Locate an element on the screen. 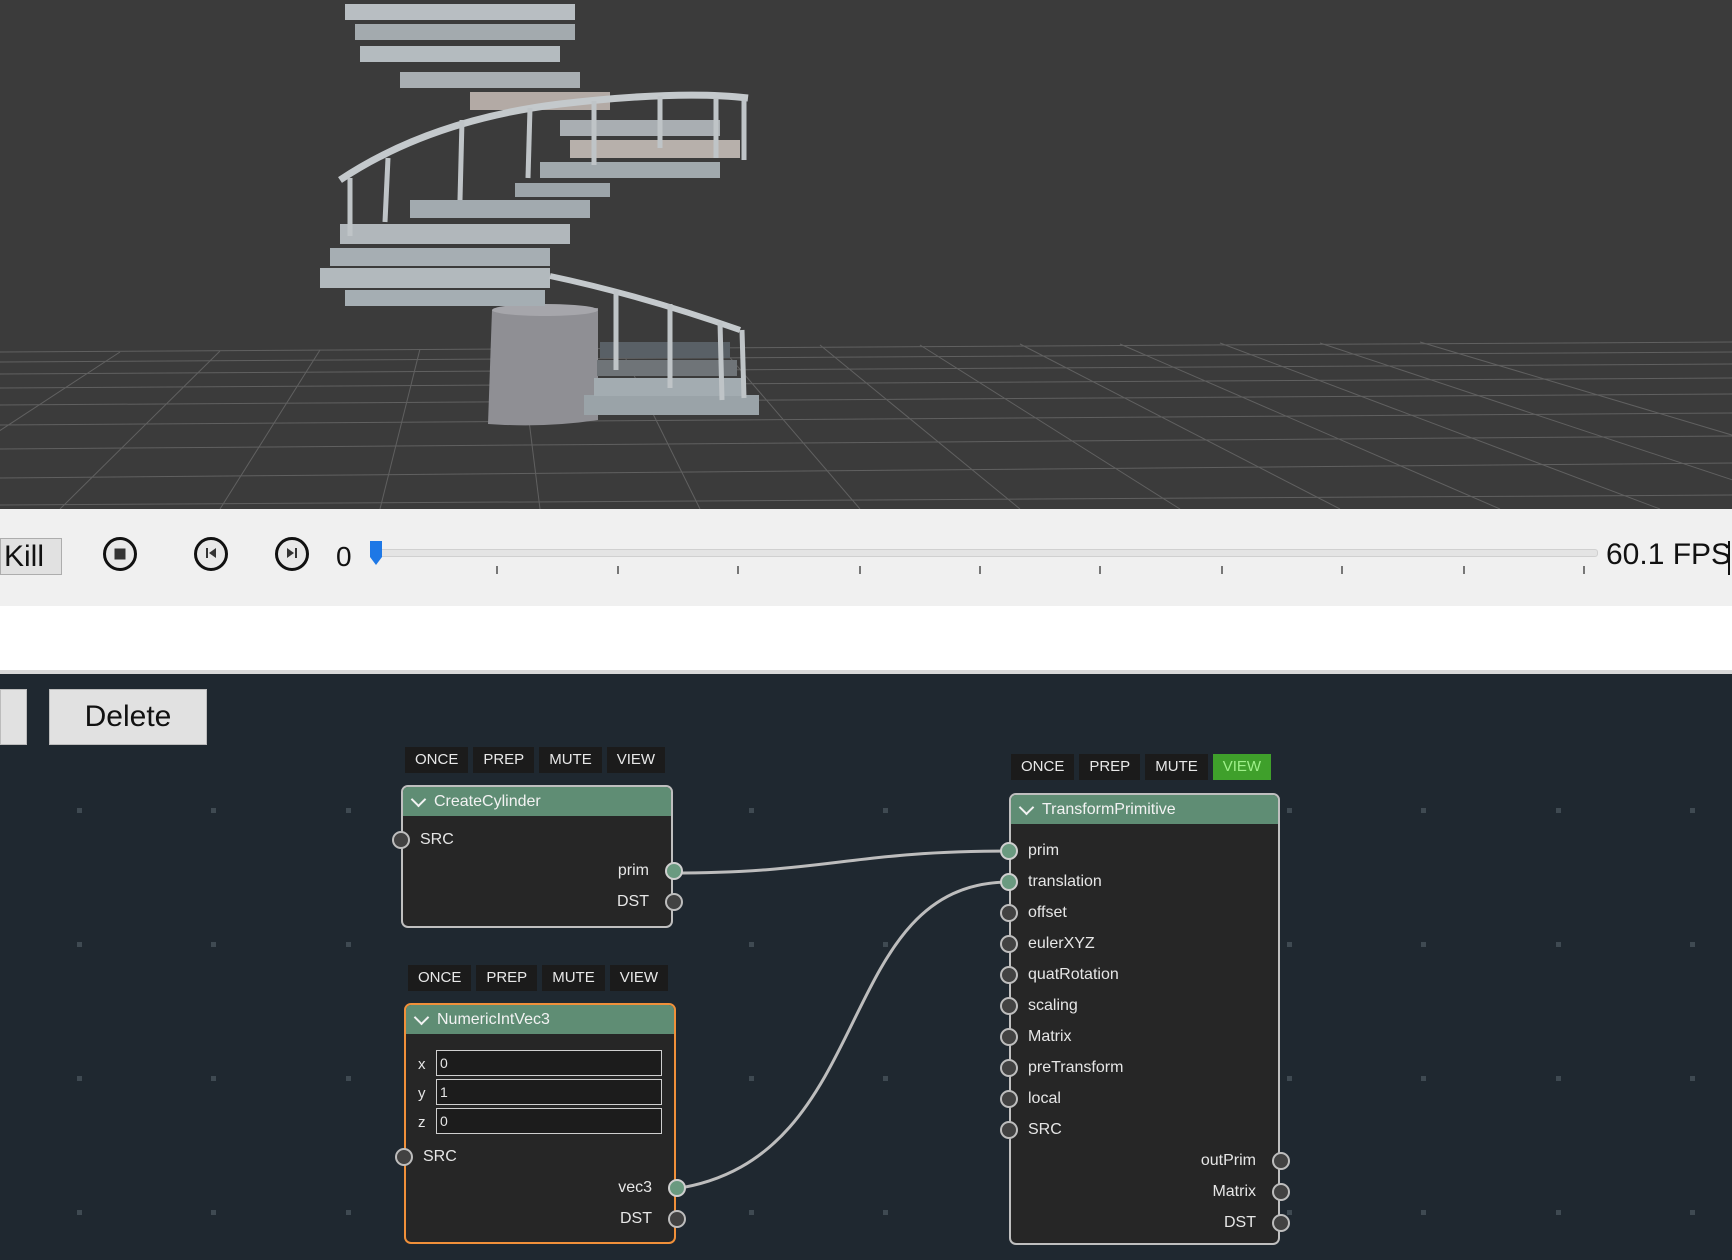 The width and height of the screenshot is (1732, 1260). timeline-slider-handle is located at coordinates (376, 553).